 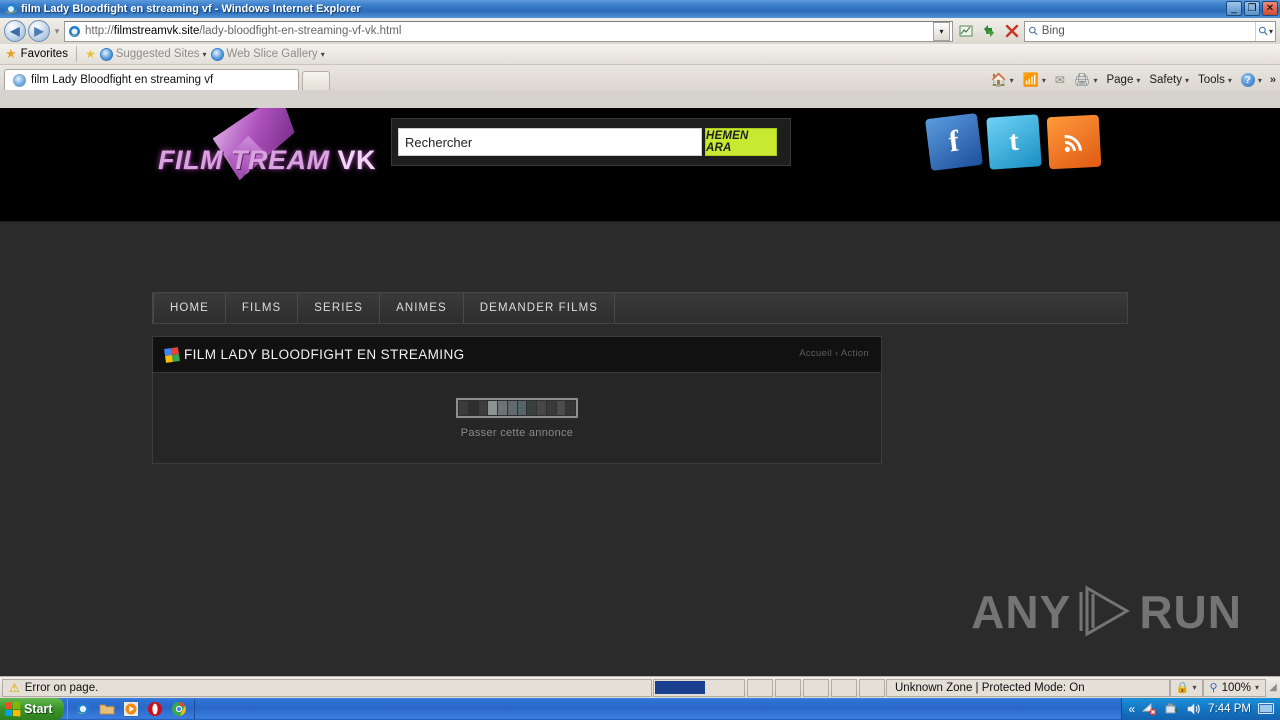 What do you see at coordinates (550, 142) in the screenshot?
I see `site-search-input` at bounding box center [550, 142].